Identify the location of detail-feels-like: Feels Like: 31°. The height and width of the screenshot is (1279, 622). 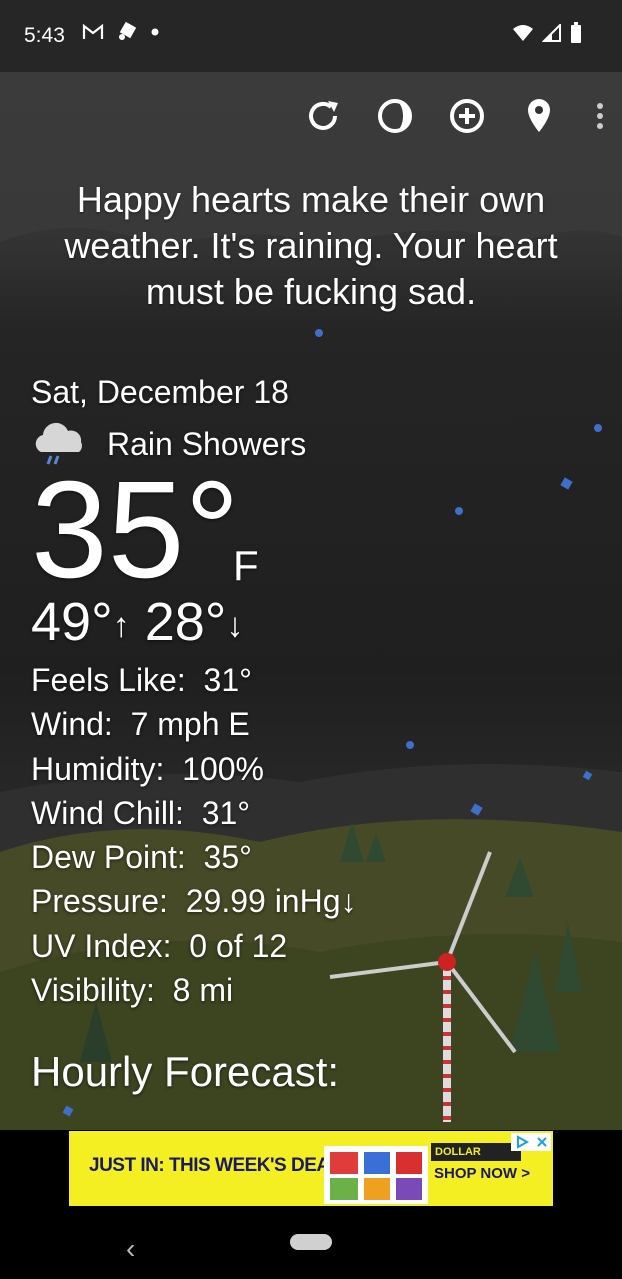
(194, 680).